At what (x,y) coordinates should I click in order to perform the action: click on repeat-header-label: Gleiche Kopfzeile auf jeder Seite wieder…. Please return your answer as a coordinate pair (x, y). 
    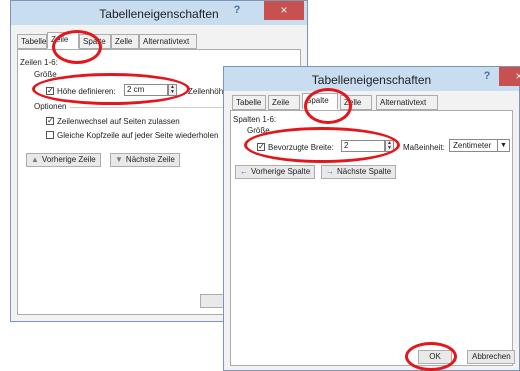
    Looking at the image, I should click on (138, 135).